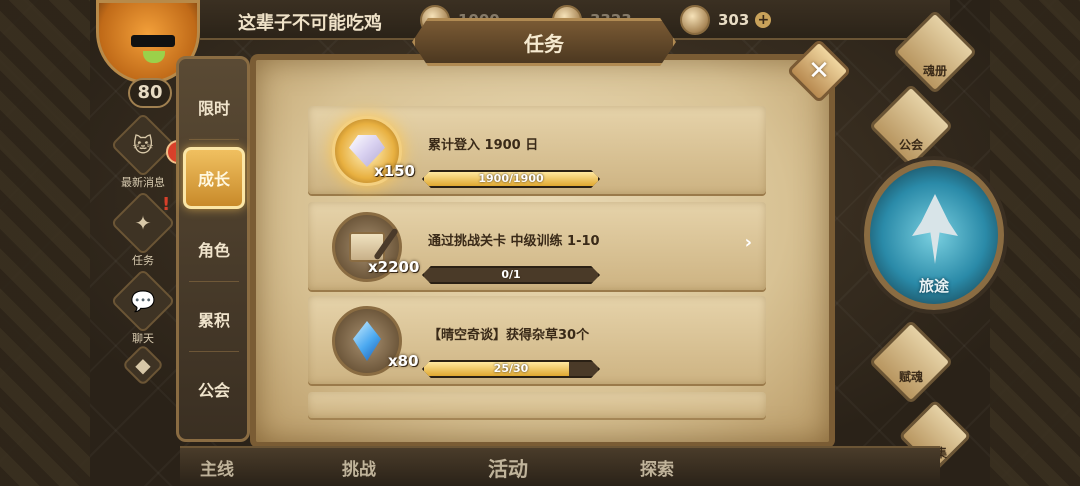  Describe the element at coordinates (657, 467) in the screenshot. I see `nav-explore: 探索` at that location.